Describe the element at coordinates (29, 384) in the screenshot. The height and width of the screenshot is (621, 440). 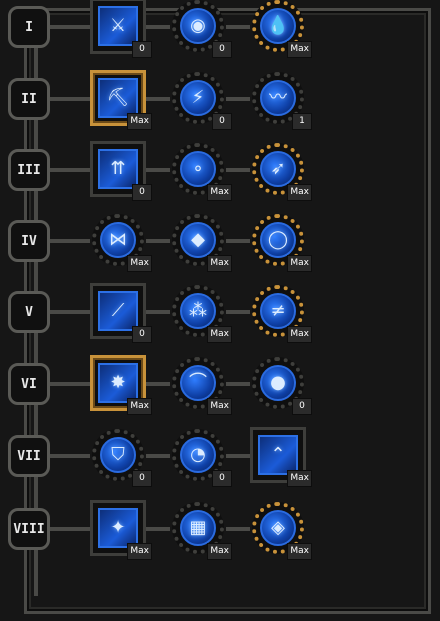
I see `tier-label: VI` at that location.